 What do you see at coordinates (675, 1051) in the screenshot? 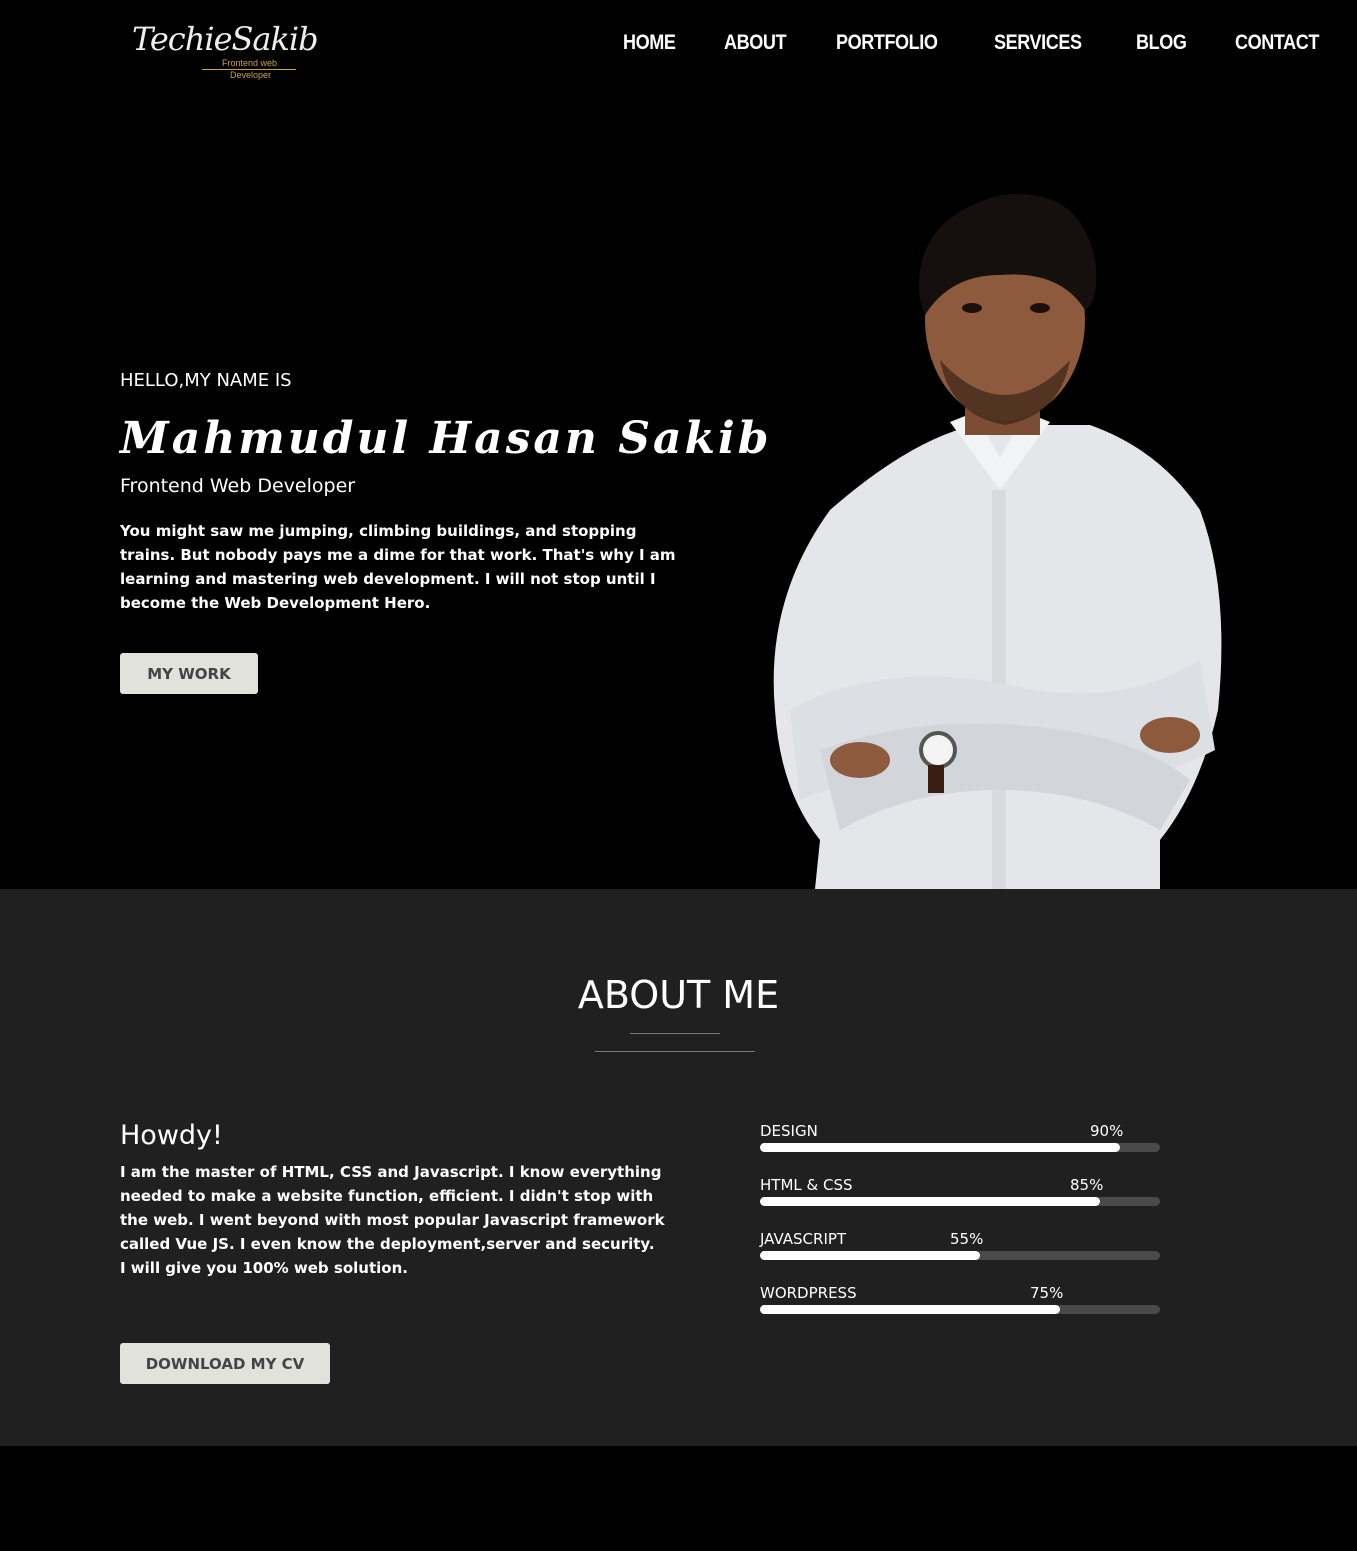
I see `title-divider-long` at bounding box center [675, 1051].